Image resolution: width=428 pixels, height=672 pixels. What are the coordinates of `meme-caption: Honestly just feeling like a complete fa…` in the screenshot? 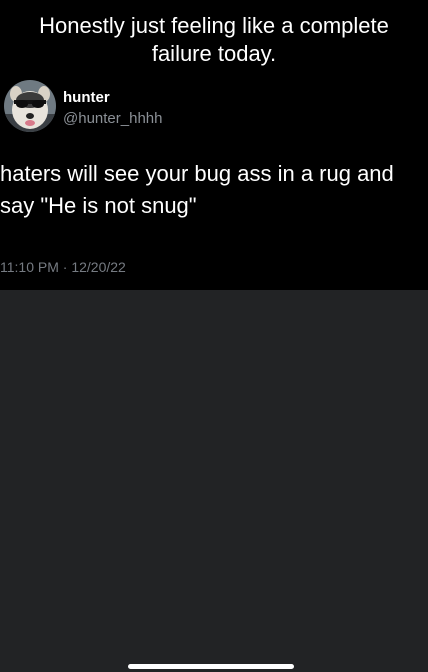 It's located at (214, 39).